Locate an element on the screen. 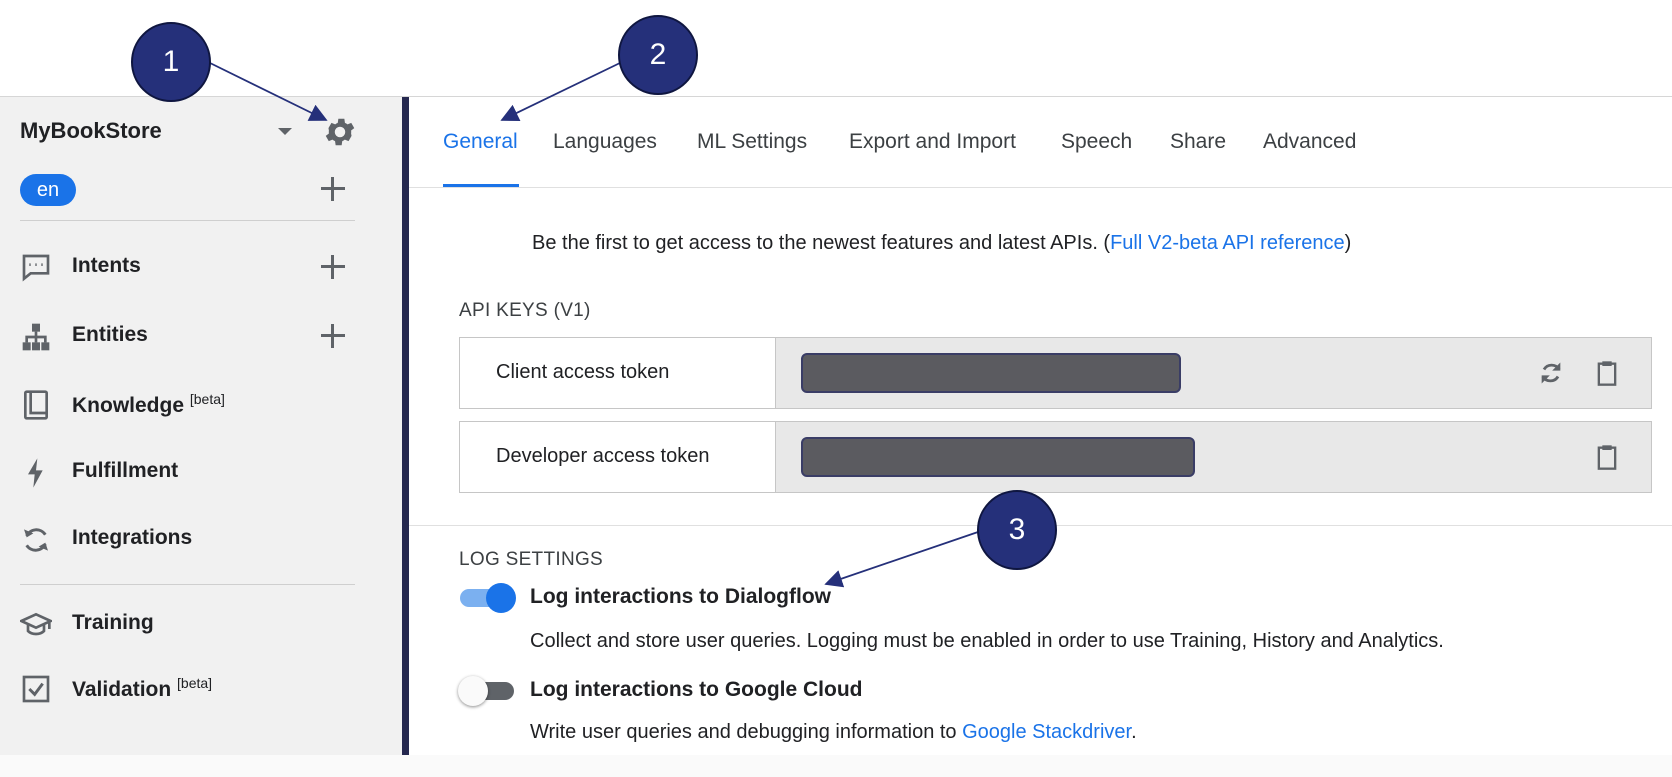 This screenshot has height=777, width=1672. add-intent-icon is located at coordinates (333, 267).